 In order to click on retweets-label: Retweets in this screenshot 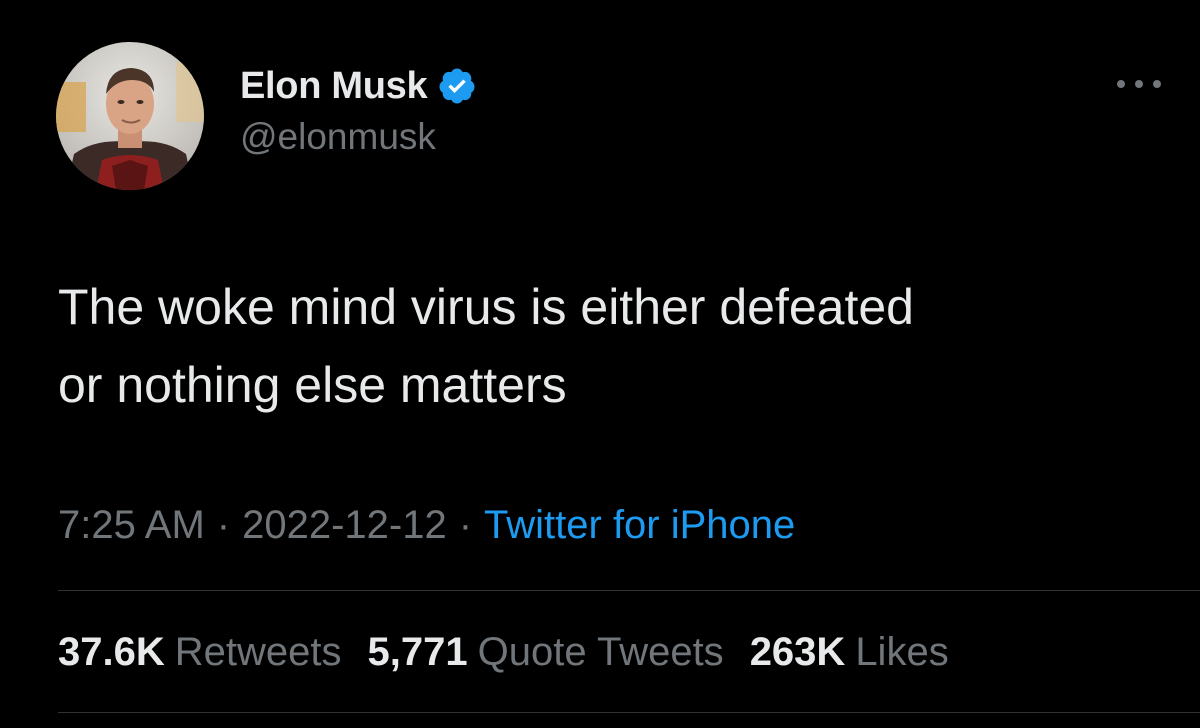, I will do `click(258, 651)`.